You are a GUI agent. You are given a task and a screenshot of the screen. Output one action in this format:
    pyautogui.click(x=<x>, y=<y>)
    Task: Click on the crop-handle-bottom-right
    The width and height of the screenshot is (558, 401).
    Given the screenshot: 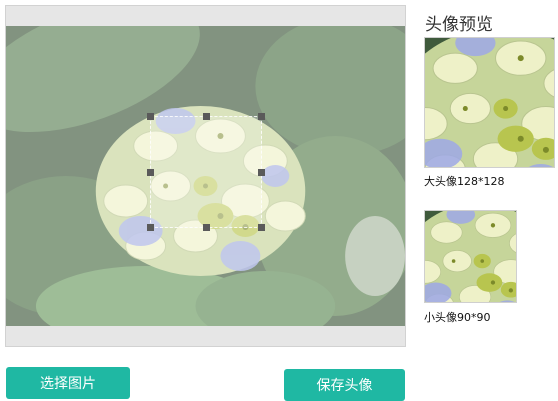 What is the action you would take?
    pyautogui.click(x=261, y=227)
    